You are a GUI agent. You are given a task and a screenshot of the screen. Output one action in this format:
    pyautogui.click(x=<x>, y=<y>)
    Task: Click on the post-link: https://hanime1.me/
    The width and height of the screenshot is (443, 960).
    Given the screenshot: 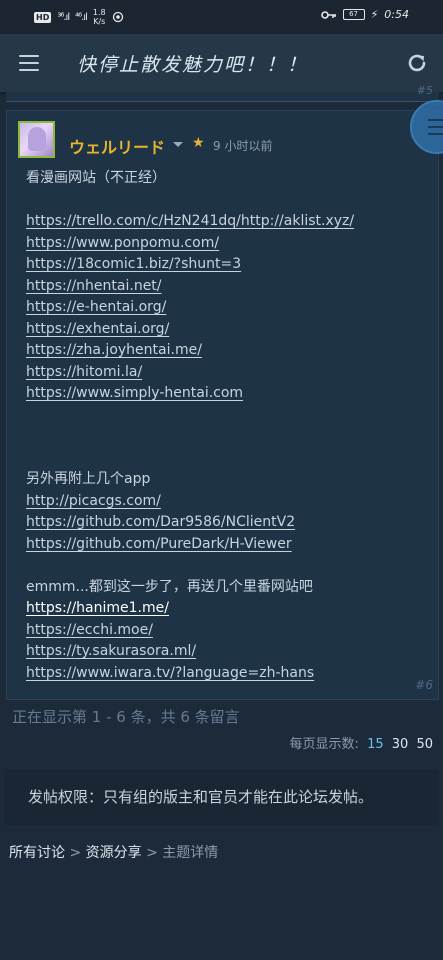 What is the action you would take?
    pyautogui.click(x=97, y=608)
    